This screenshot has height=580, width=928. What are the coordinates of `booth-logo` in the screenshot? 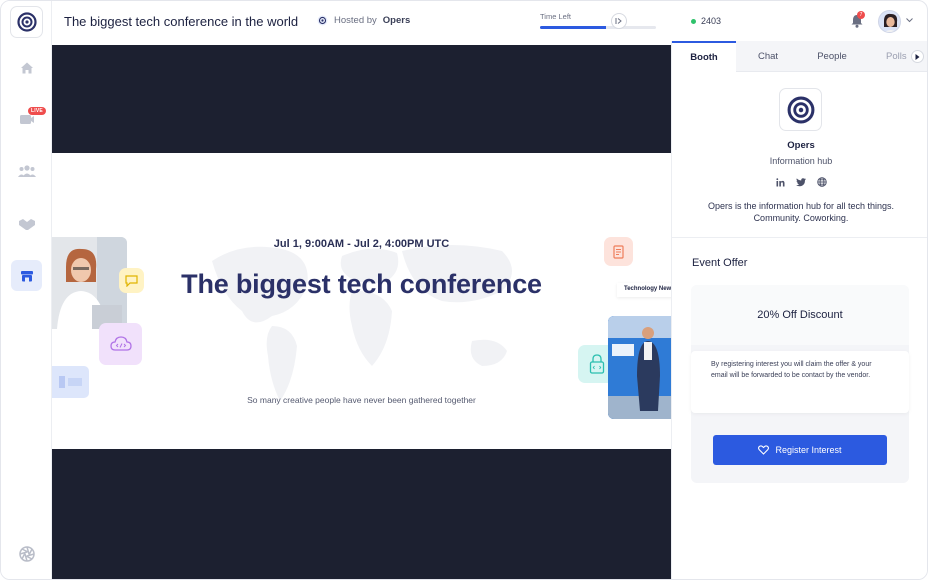 It's located at (800, 109).